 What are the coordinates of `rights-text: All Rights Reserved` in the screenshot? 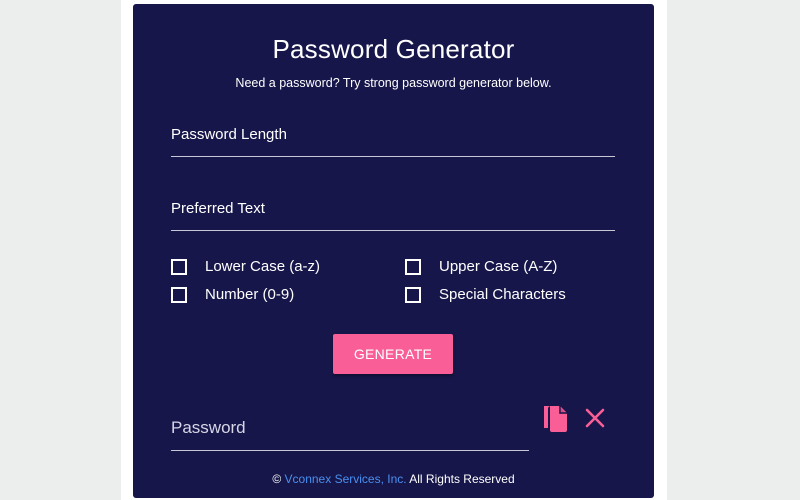 It's located at (462, 479).